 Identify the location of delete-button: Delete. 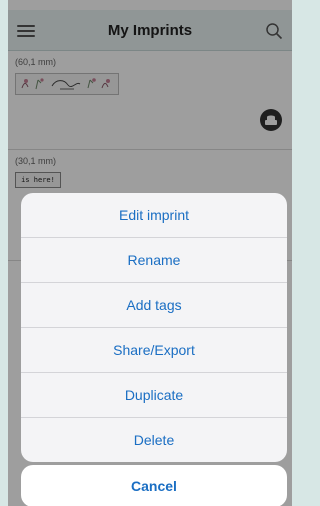
(154, 440).